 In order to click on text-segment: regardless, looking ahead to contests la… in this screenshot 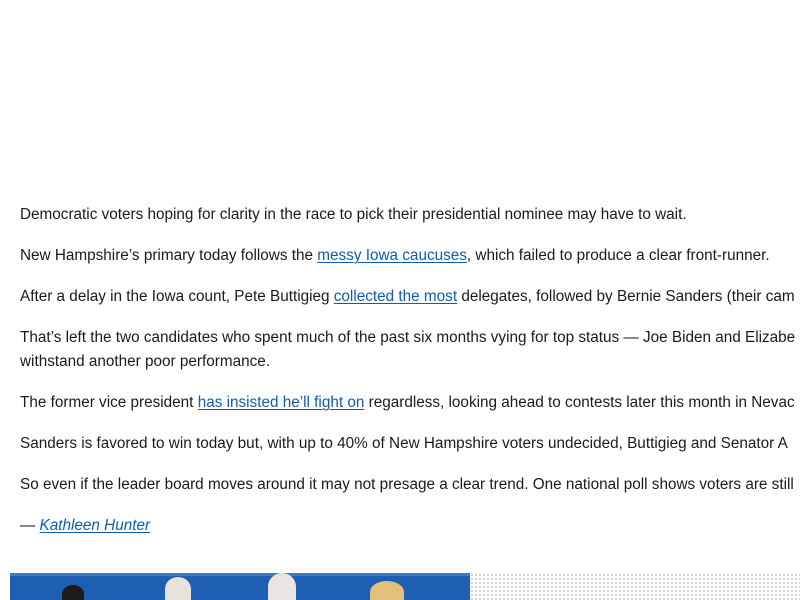, I will do `click(579, 402)`.